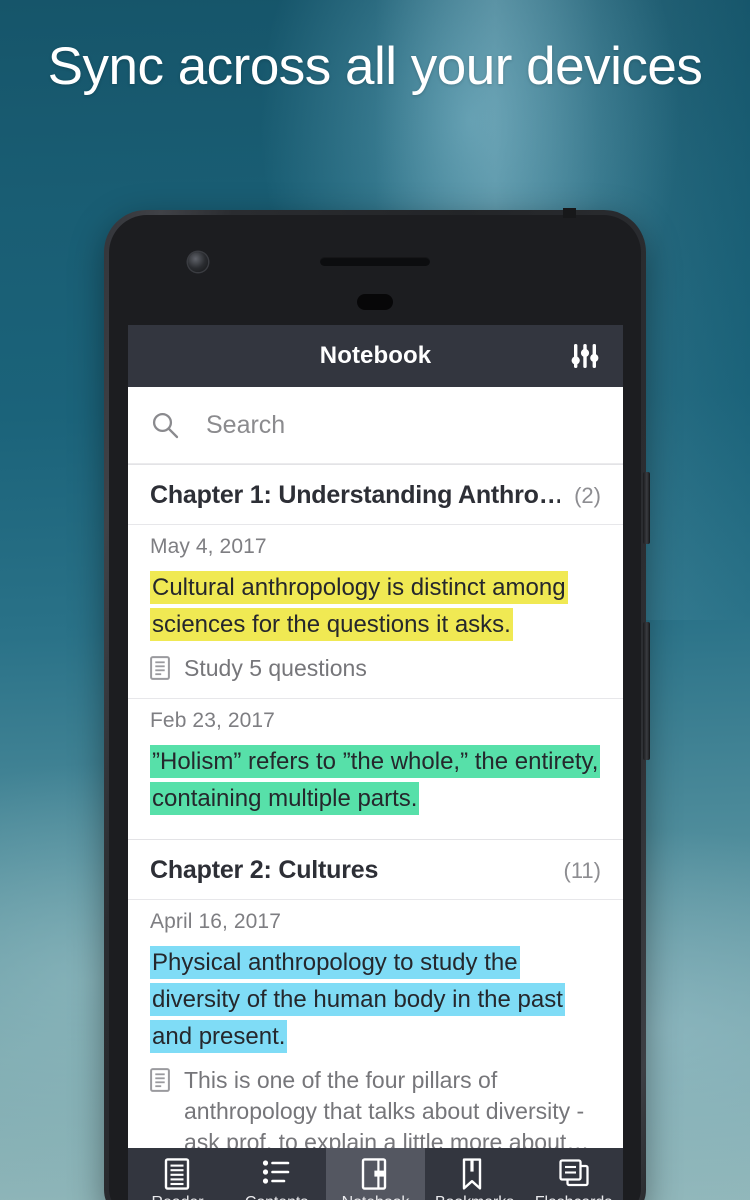  I want to click on tab-label: Contents, so click(276, 1197).